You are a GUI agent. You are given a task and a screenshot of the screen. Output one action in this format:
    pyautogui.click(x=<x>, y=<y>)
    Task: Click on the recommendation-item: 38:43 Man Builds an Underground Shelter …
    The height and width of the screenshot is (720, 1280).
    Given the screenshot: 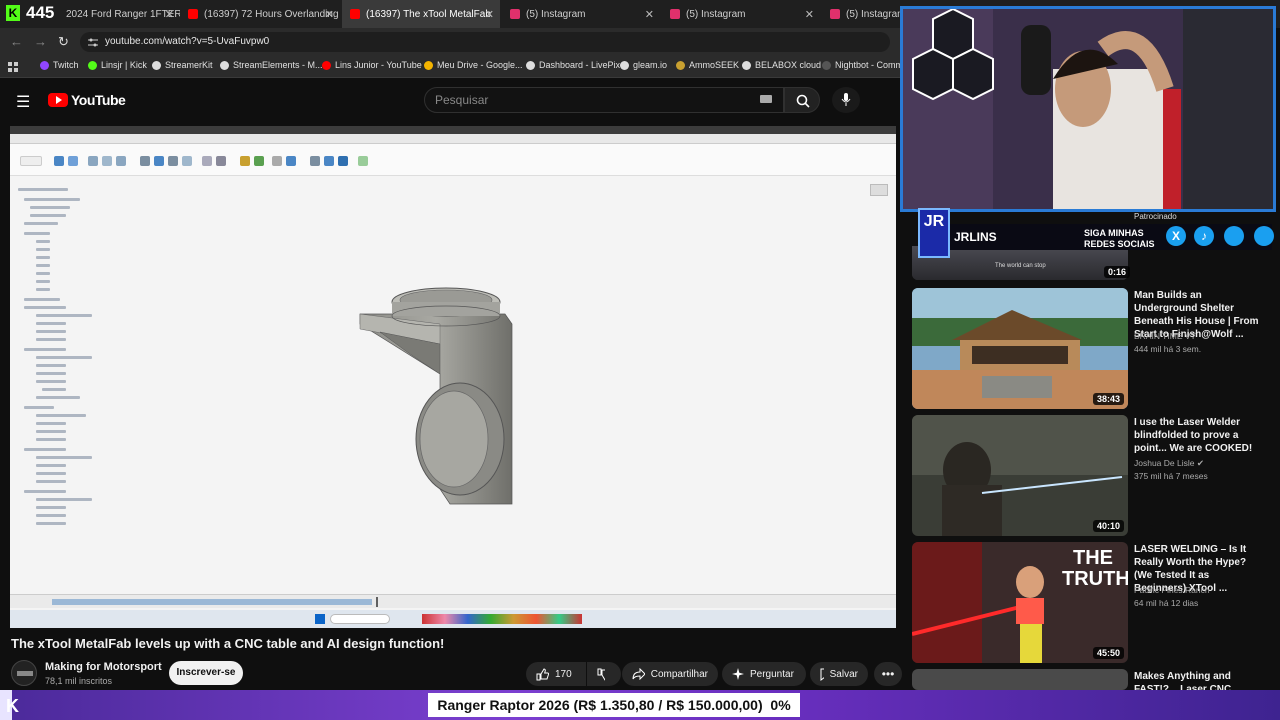 What is the action you would take?
    pyautogui.click(x=1092, y=350)
    